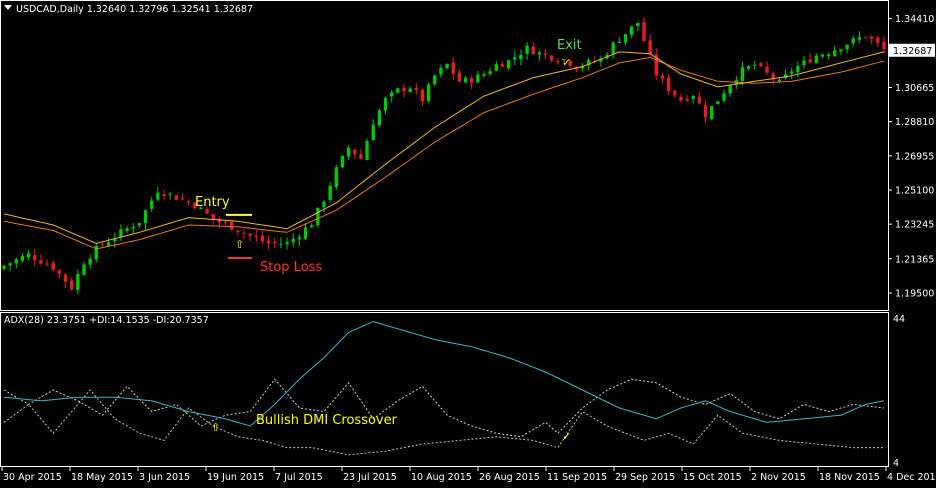 Image resolution: width=936 pixels, height=488 pixels. I want to click on svg-text: 1.32687, so click(912, 51).